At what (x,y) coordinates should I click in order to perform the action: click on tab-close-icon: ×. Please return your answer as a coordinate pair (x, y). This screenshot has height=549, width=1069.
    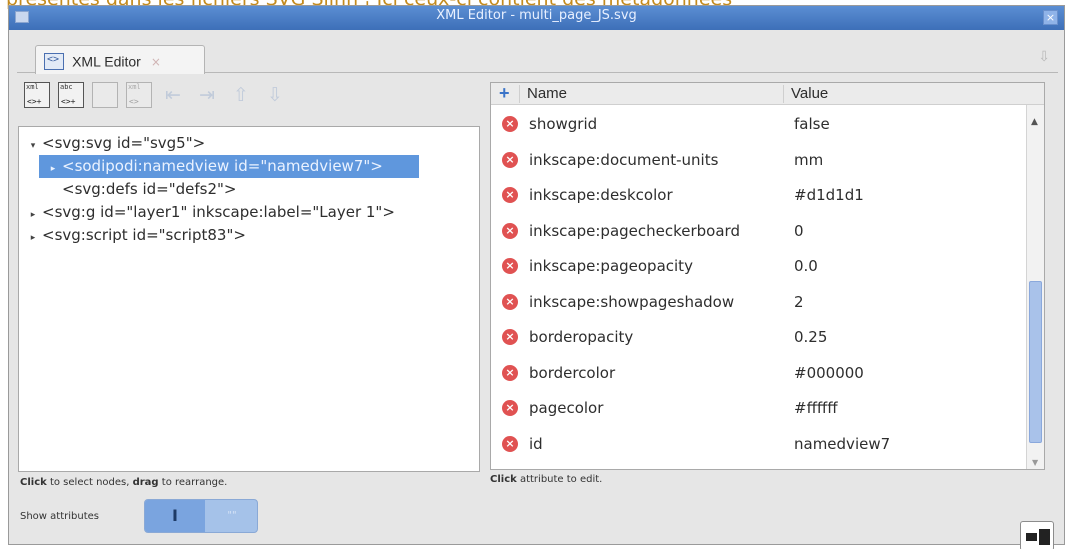
    Looking at the image, I should click on (156, 62).